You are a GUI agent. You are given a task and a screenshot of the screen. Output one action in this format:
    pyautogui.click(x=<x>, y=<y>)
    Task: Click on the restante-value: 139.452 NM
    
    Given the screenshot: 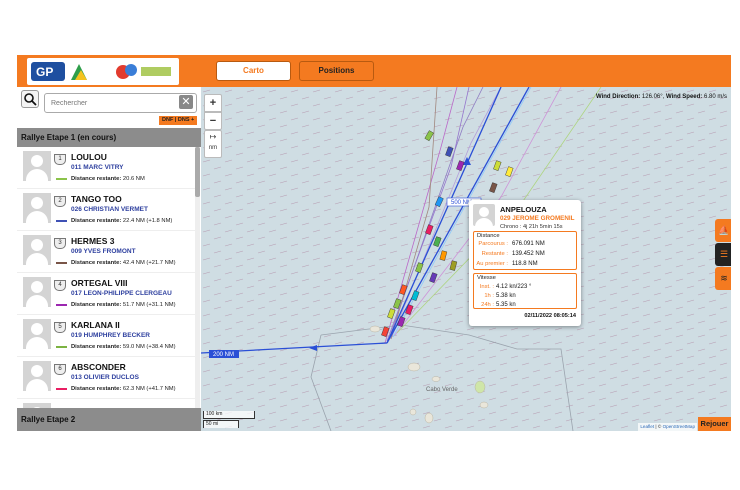 What is the action you would take?
    pyautogui.click(x=528, y=254)
    